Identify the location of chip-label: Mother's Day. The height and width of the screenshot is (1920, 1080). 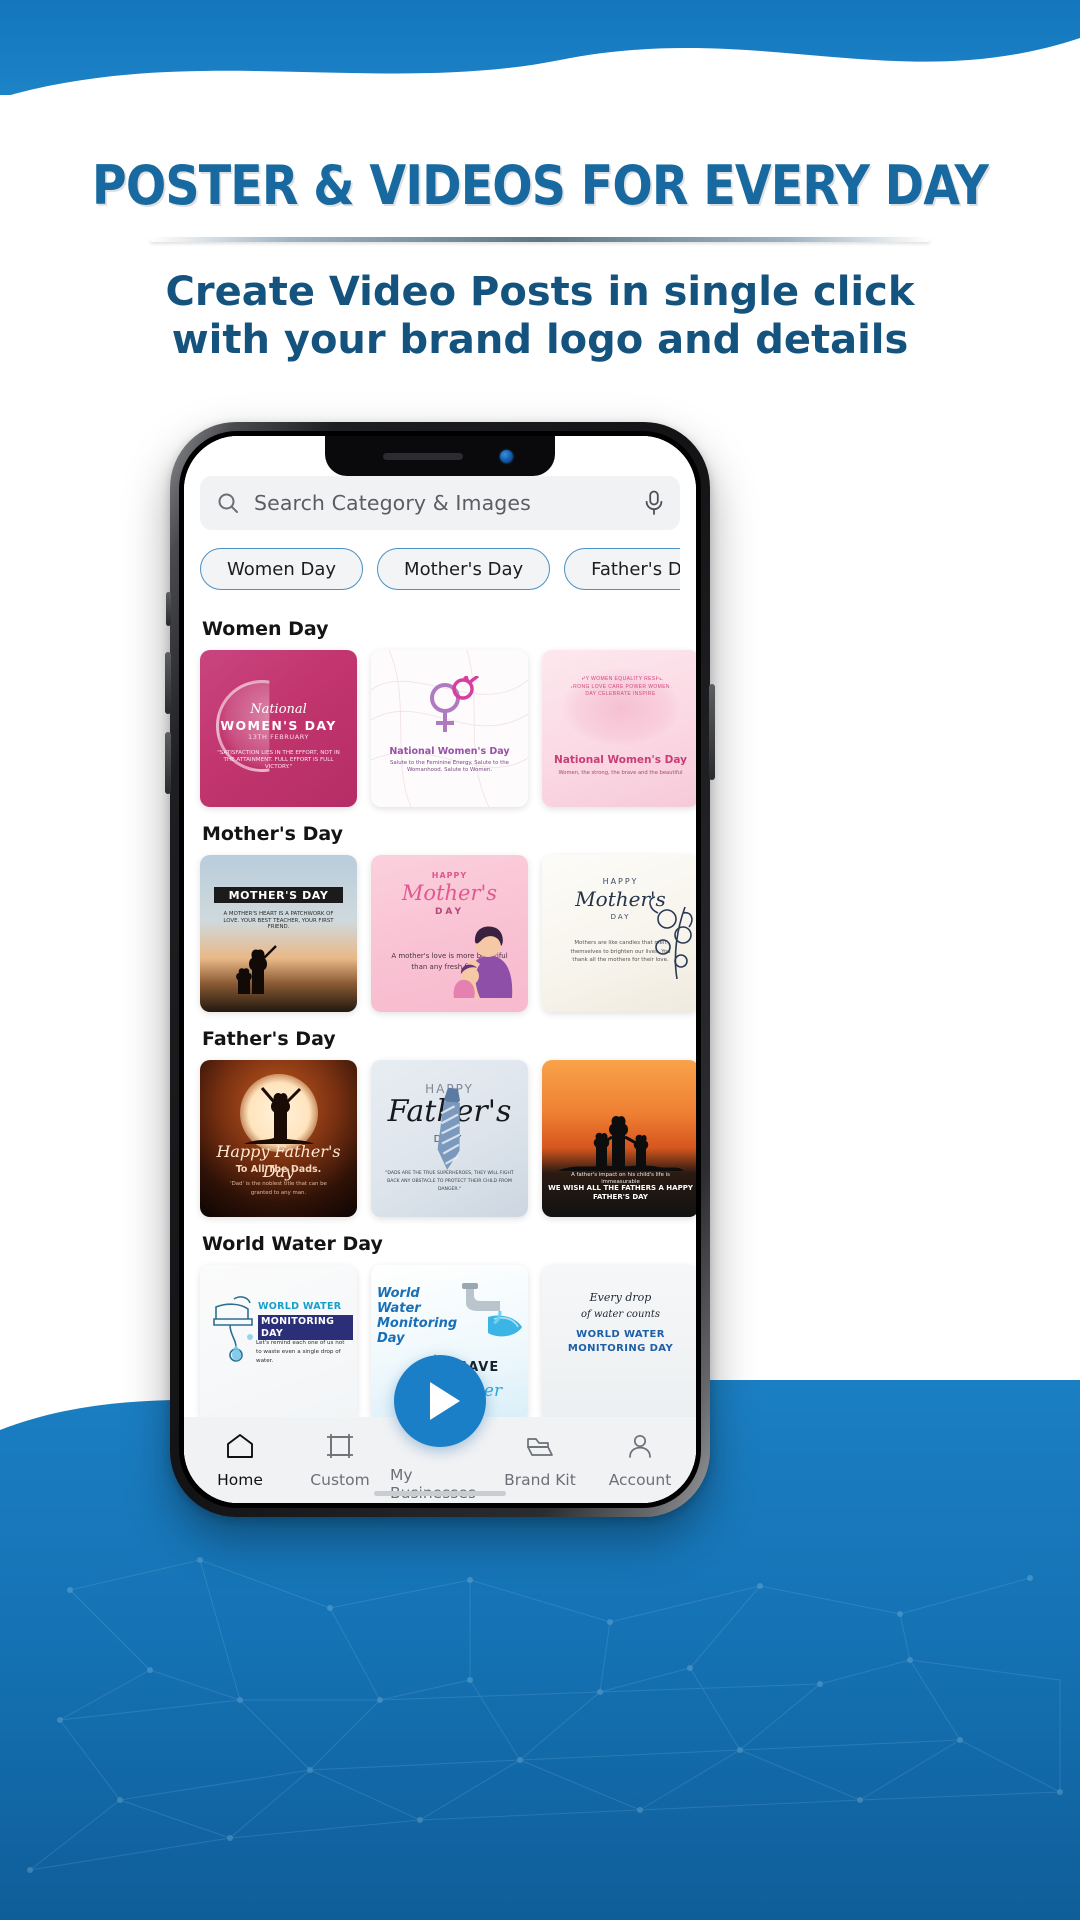
(464, 569).